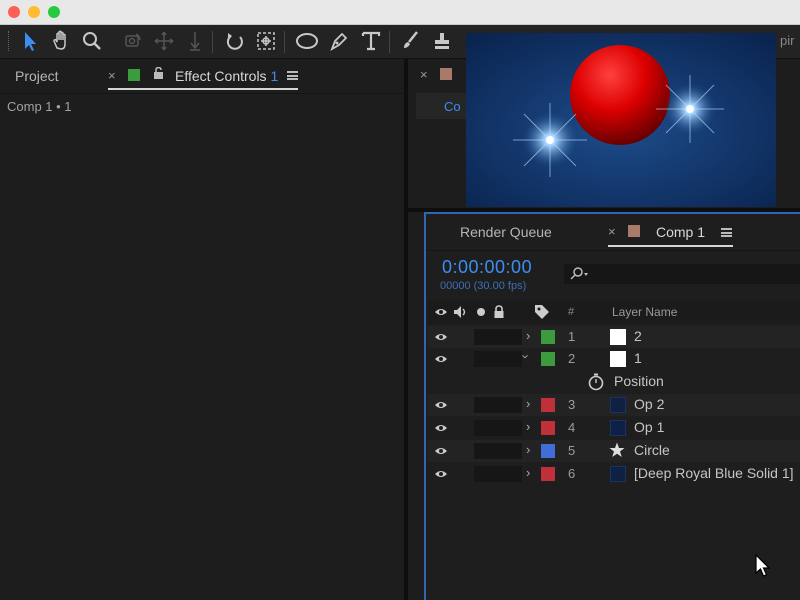 This screenshot has width=800, height=600. I want to click on layer-header-row: # Layer Name, so click(614, 312).